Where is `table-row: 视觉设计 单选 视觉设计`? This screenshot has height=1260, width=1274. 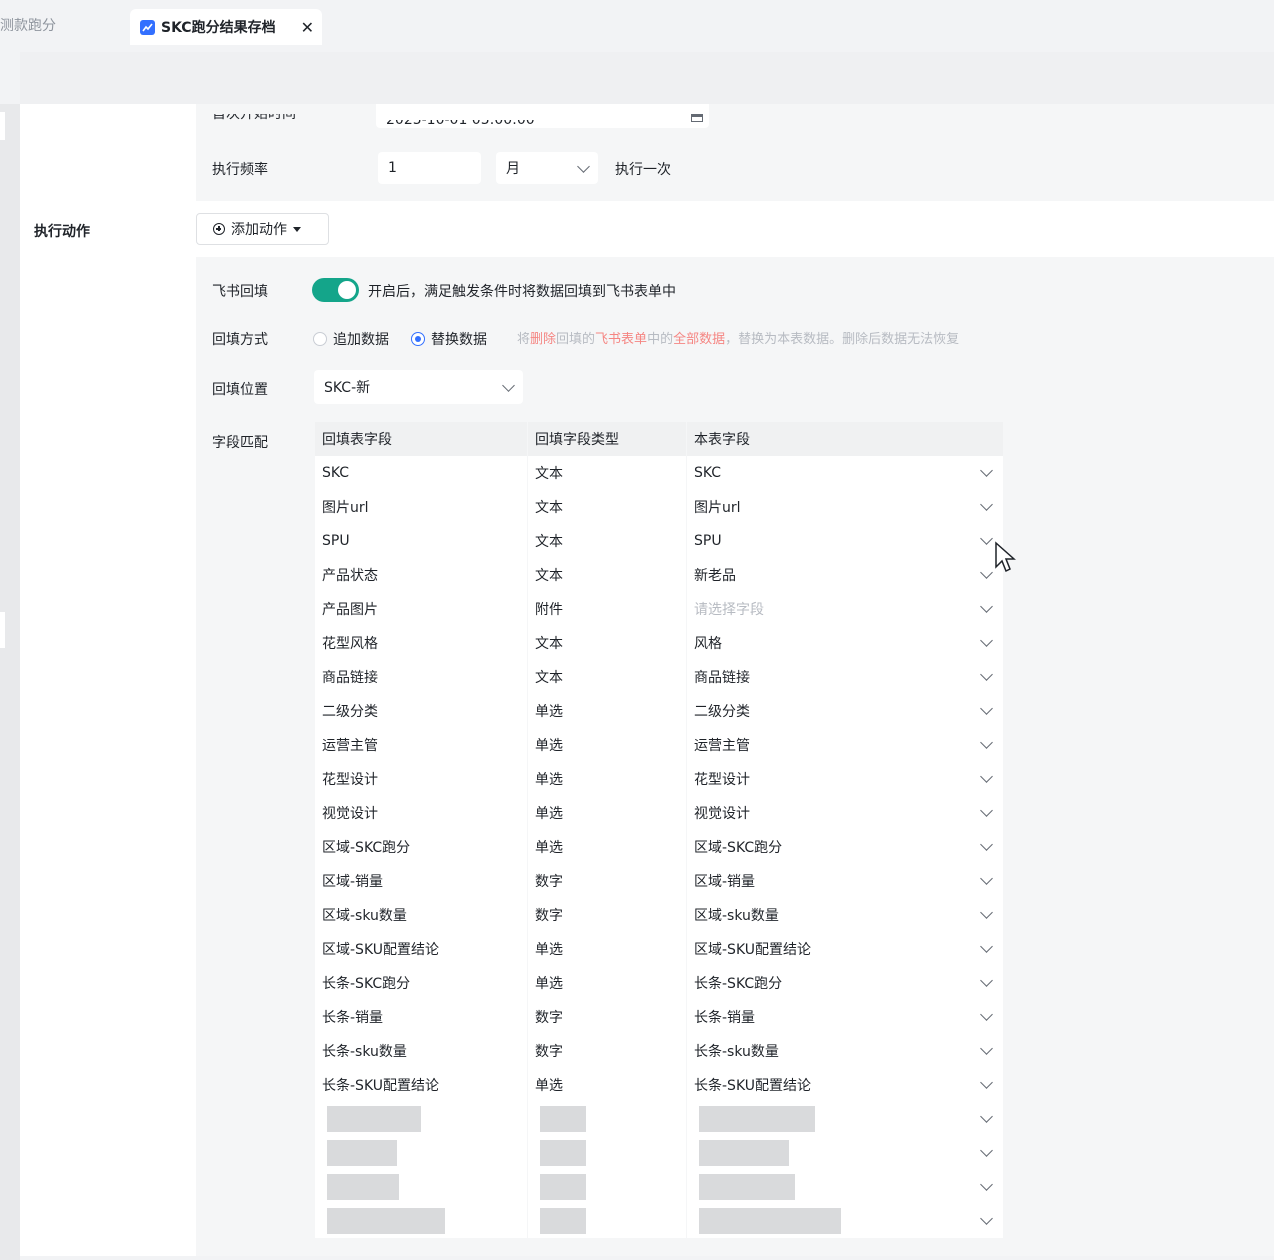
table-row: 视觉设计 单选 视觉设计 is located at coordinates (659, 813).